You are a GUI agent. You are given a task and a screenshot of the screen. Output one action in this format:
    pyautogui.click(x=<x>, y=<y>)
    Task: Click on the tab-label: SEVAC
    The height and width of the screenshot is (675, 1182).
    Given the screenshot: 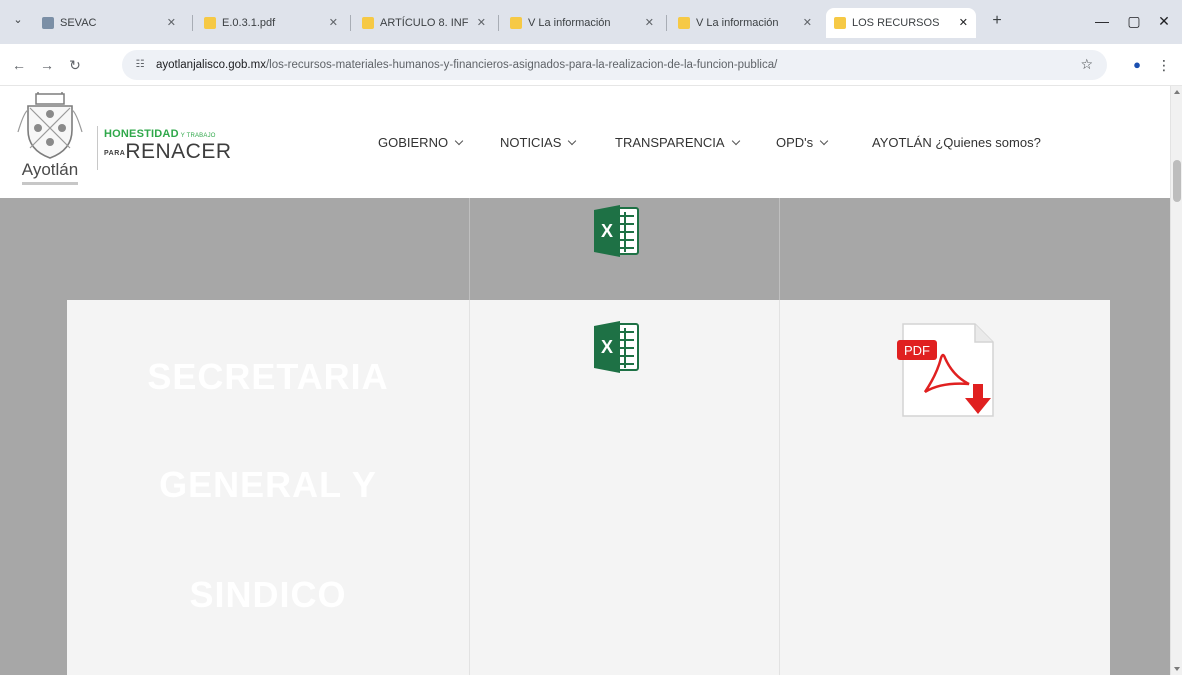 What is the action you would take?
    pyautogui.click(x=78, y=23)
    